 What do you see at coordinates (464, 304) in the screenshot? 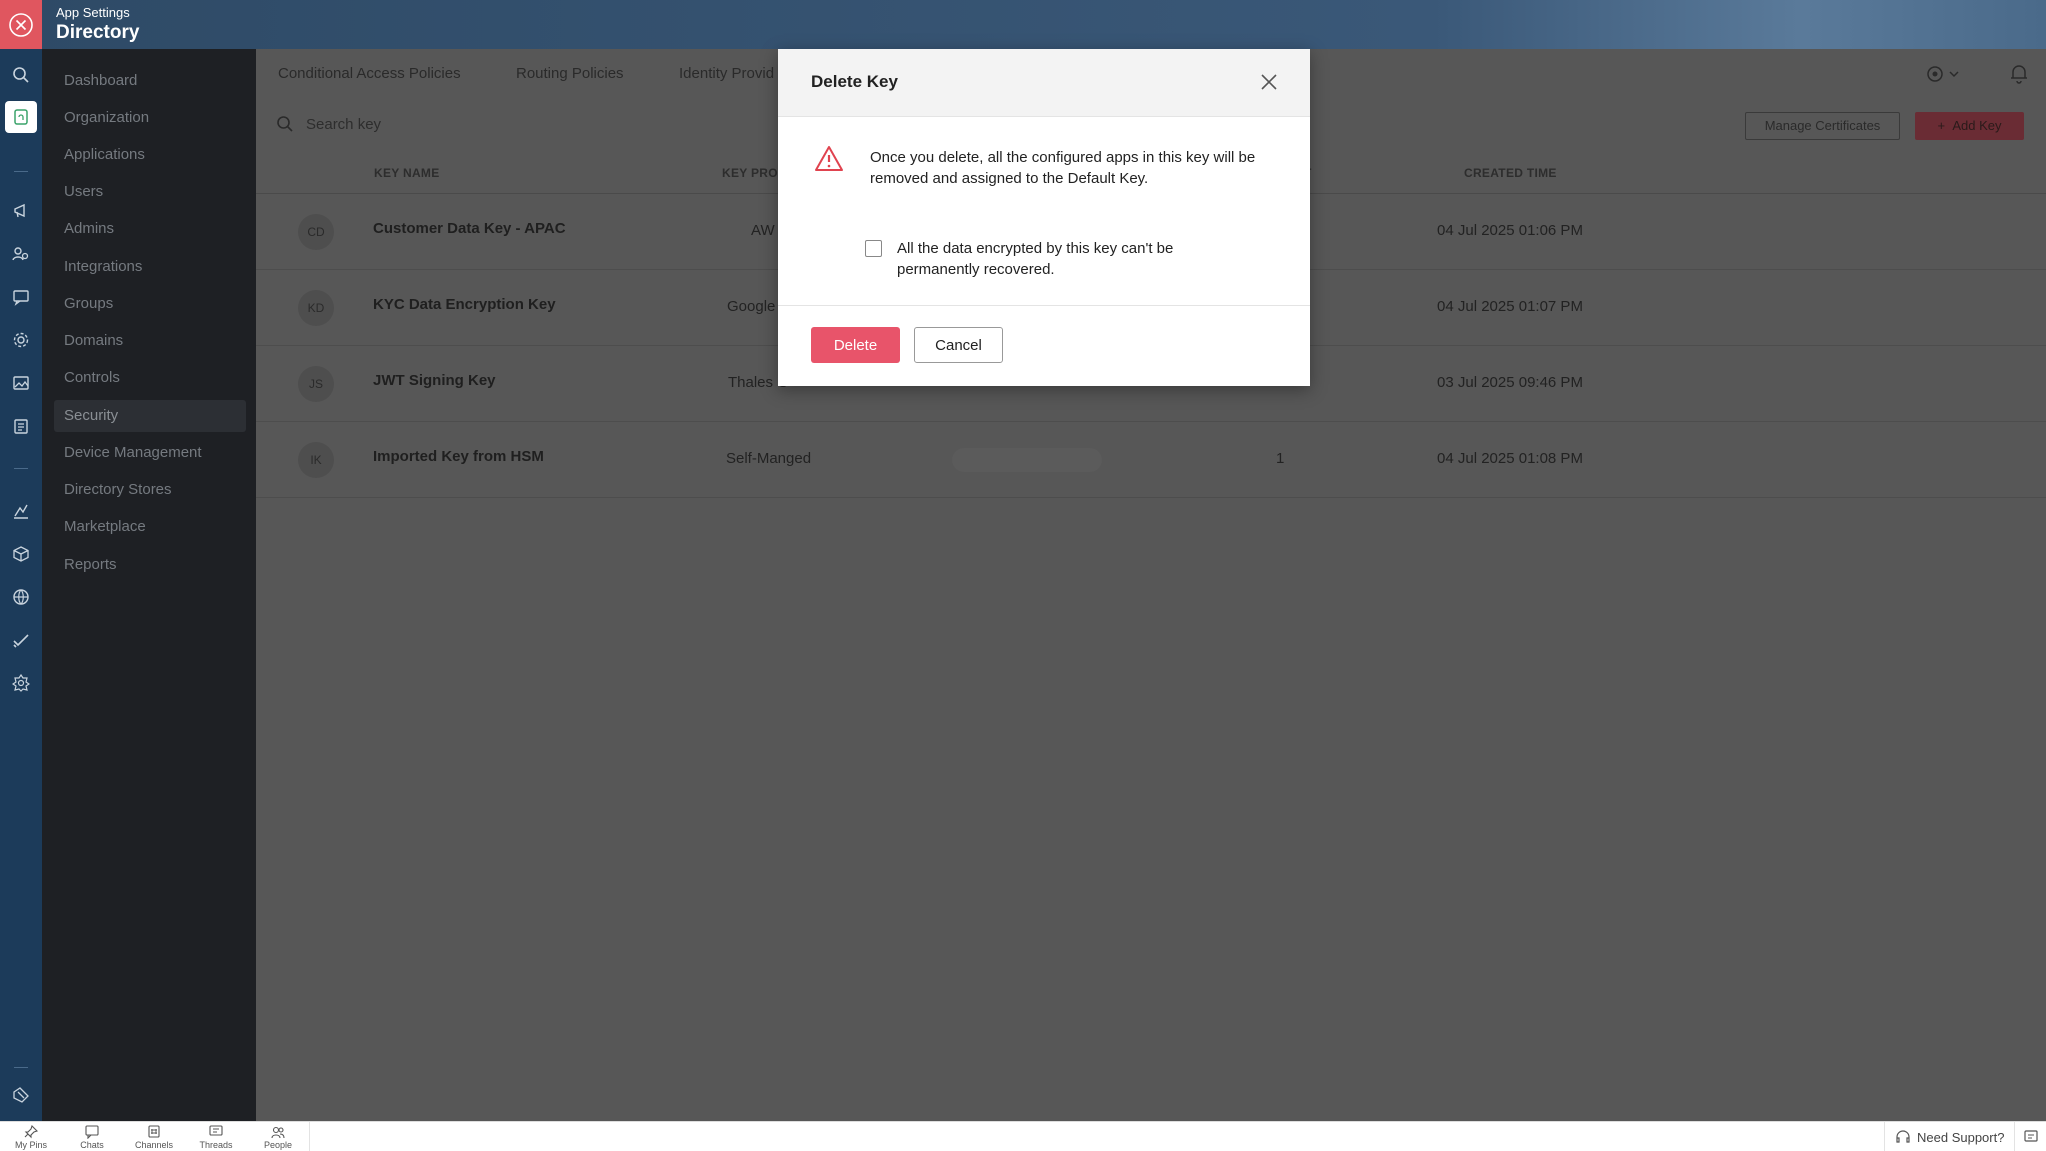
I see `key-name: KYC Data Encryption Key` at bounding box center [464, 304].